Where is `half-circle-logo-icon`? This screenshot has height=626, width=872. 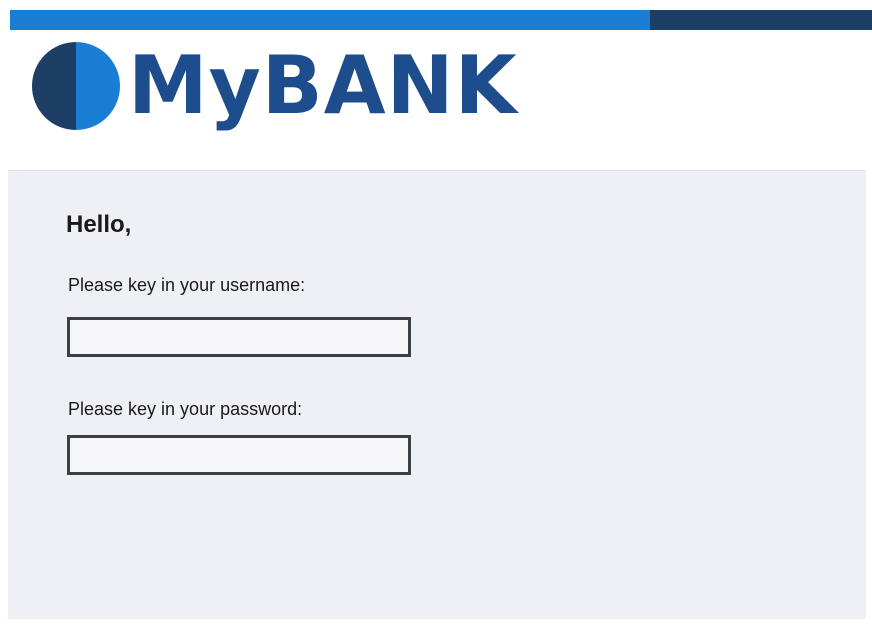
half-circle-logo-icon is located at coordinates (76, 86).